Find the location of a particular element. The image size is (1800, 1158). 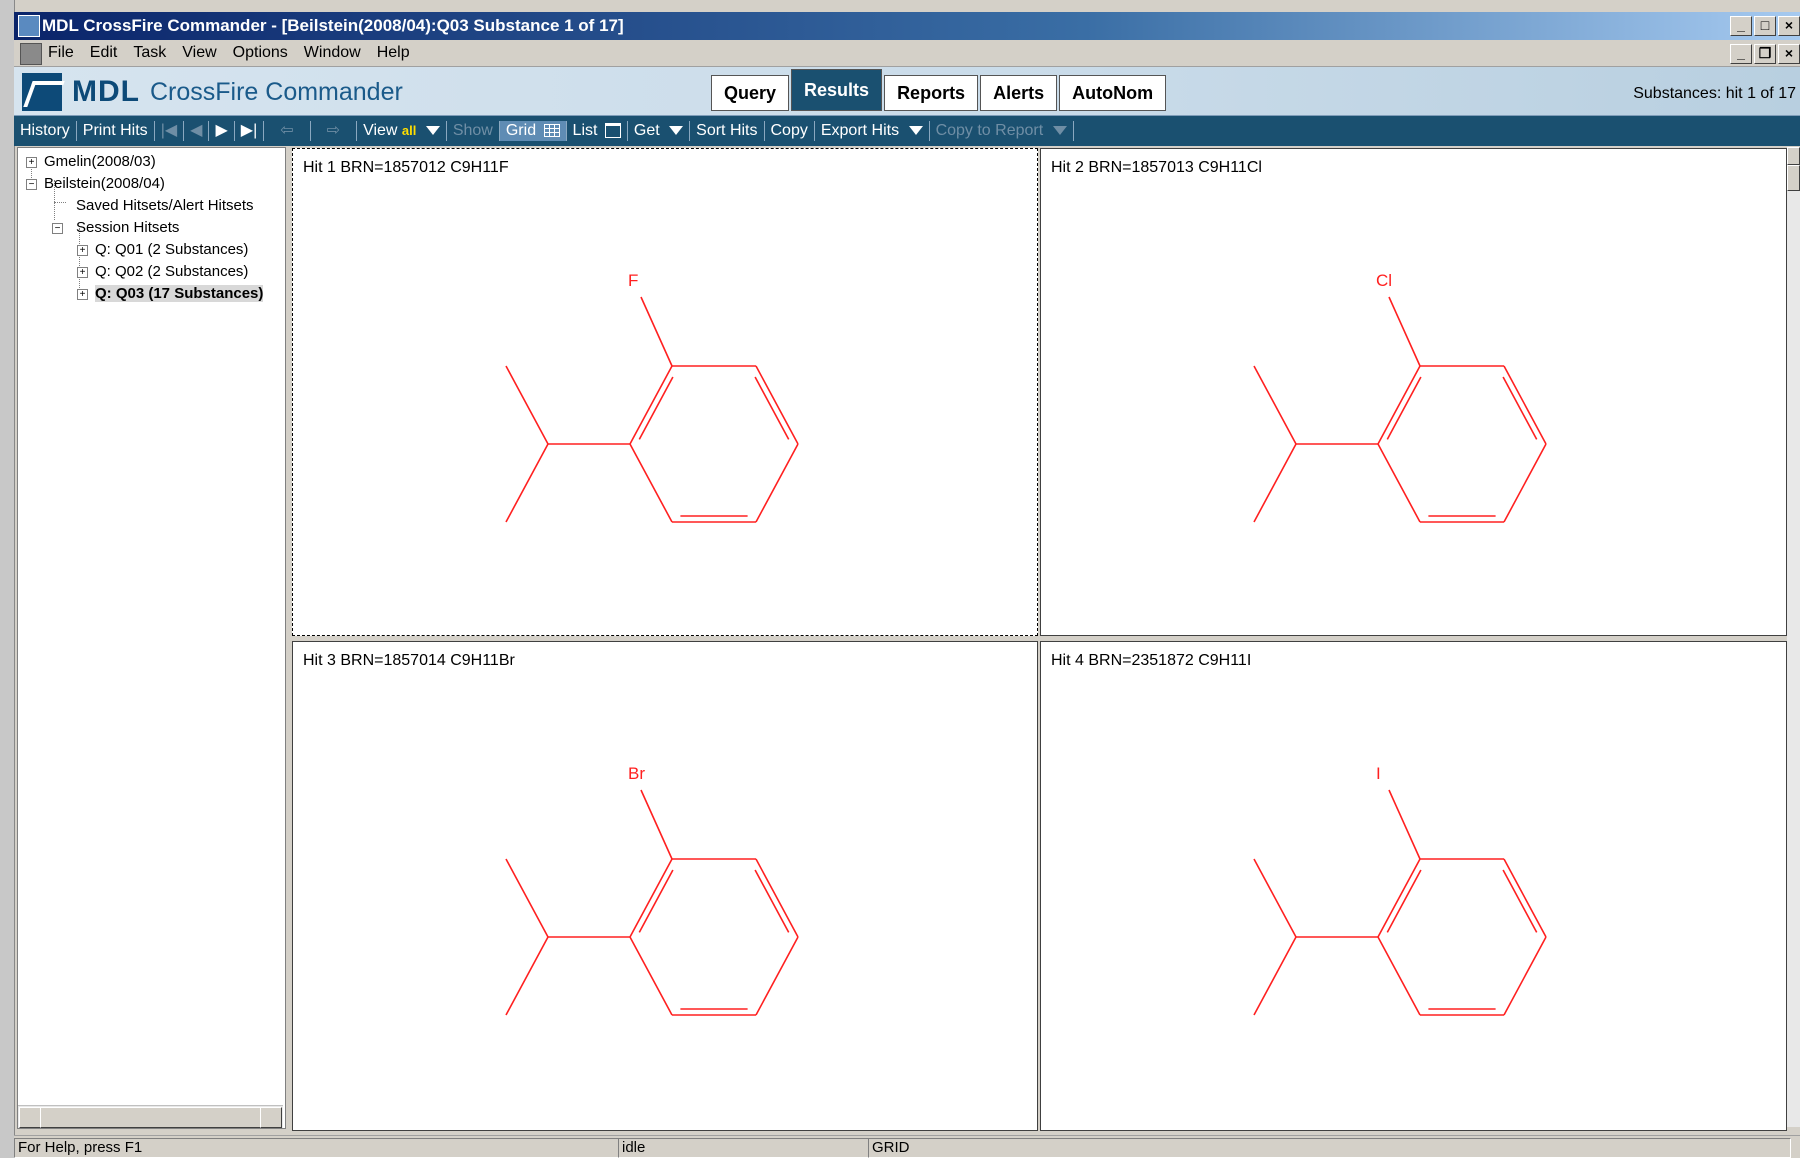

copy-button: Copy is located at coordinates (790, 131).